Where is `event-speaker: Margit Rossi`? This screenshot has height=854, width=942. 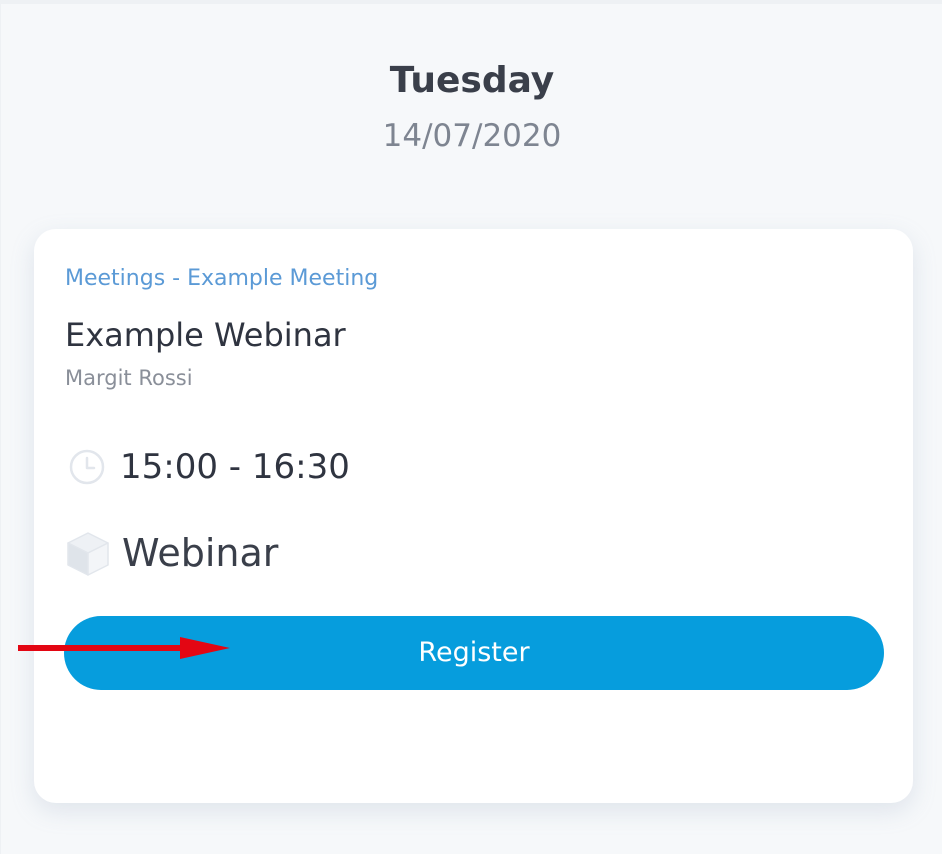 event-speaker: Margit Rossi is located at coordinates (129, 378).